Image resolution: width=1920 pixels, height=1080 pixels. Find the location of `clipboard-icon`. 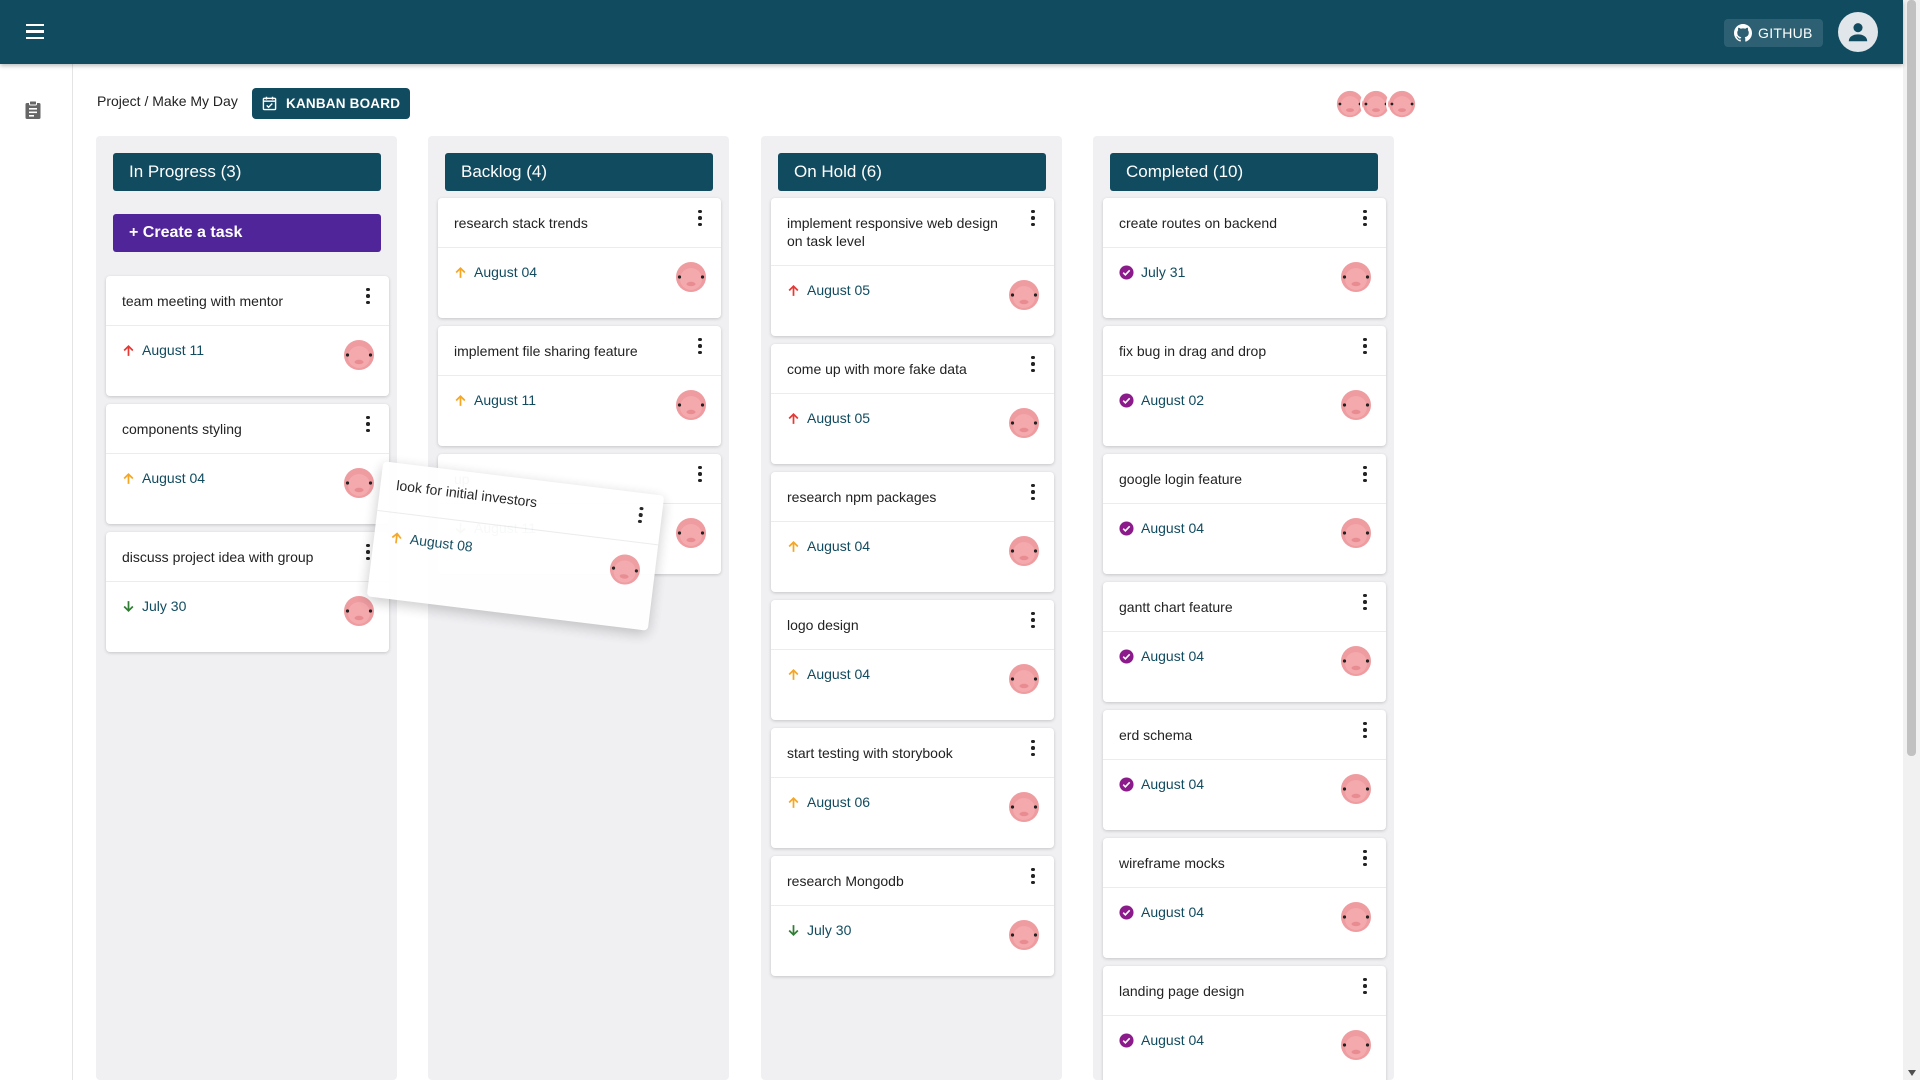

clipboard-icon is located at coordinates (33, 110).